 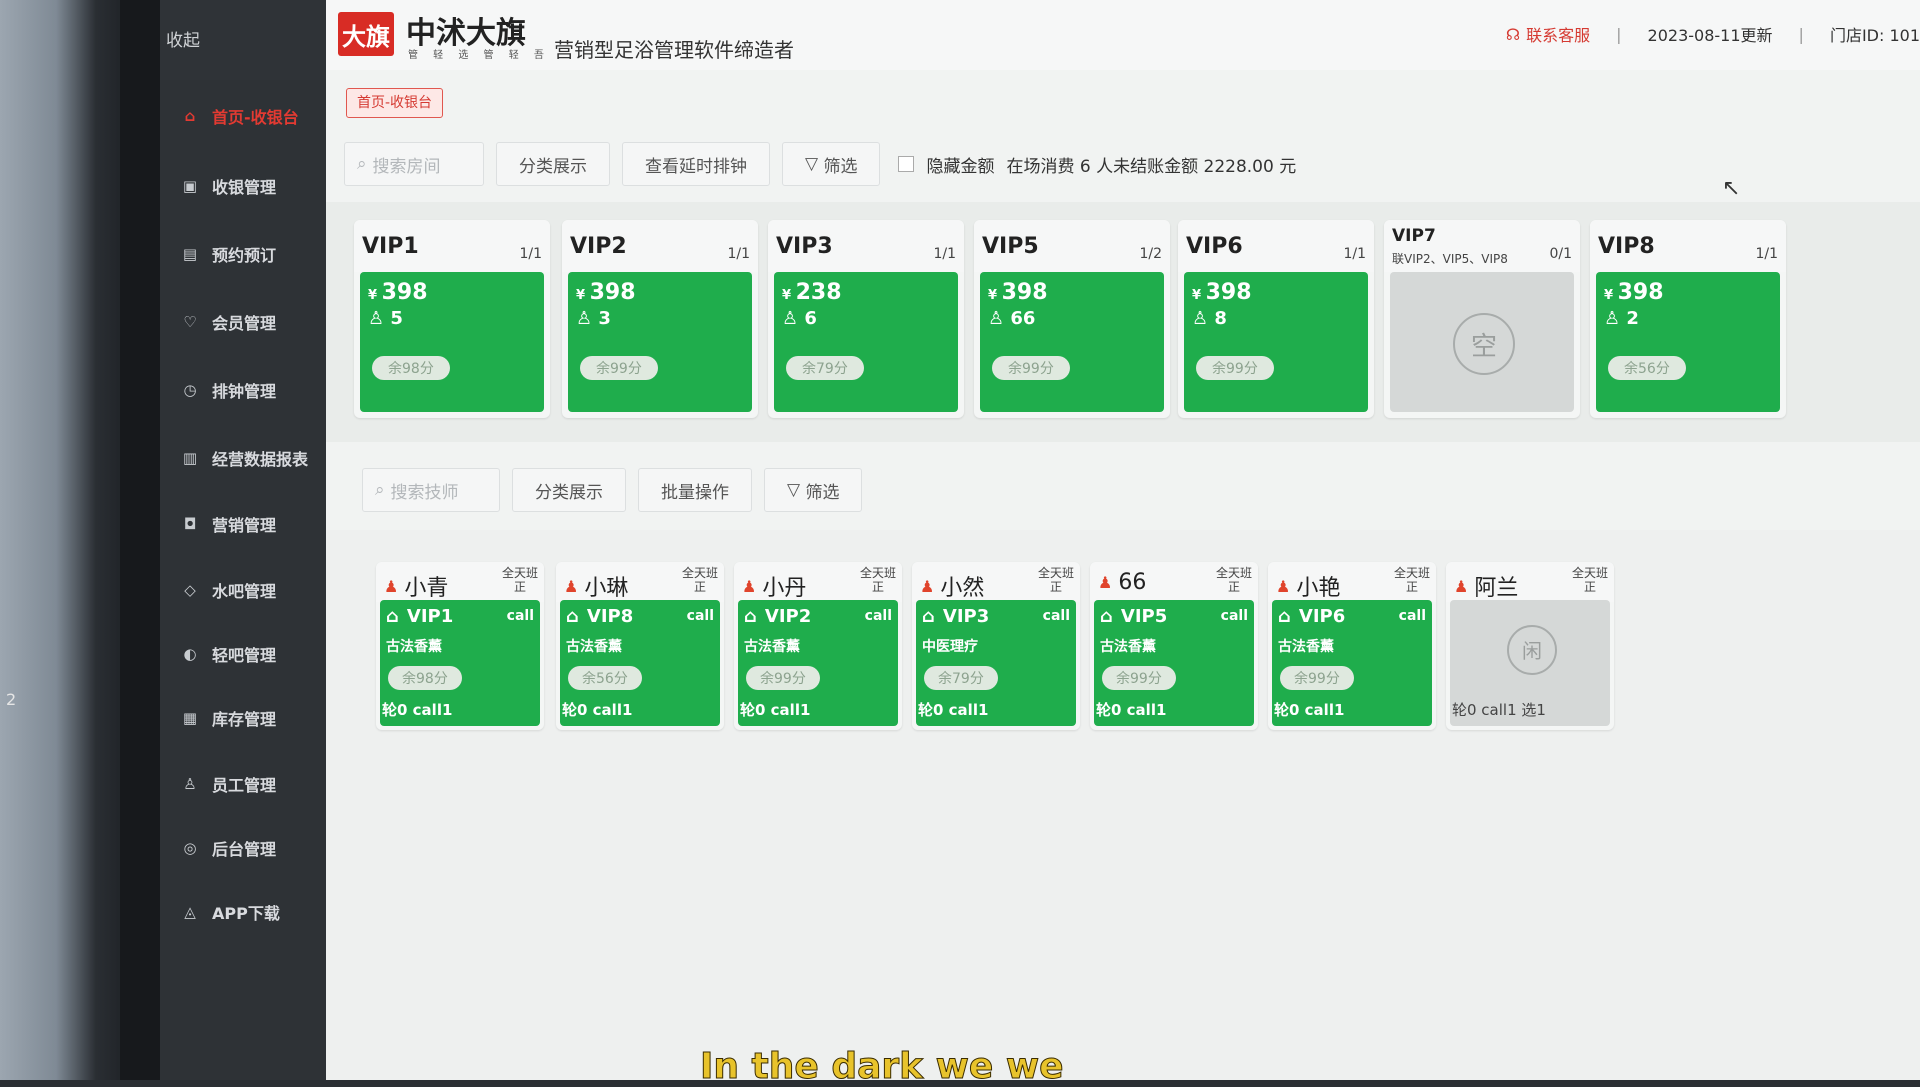 What do you see at coordinates (1276, 246) in the screenshot?
I see `room-card-header: VIP6 1/1` at bounding box center [1276, 246].